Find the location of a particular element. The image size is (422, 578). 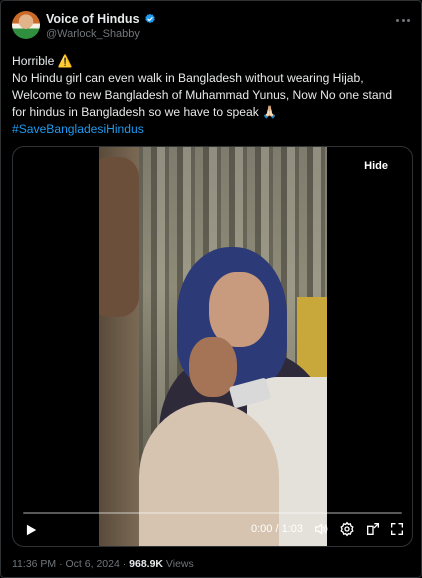

verified-badge-icon is located at coordinates (149, 18).